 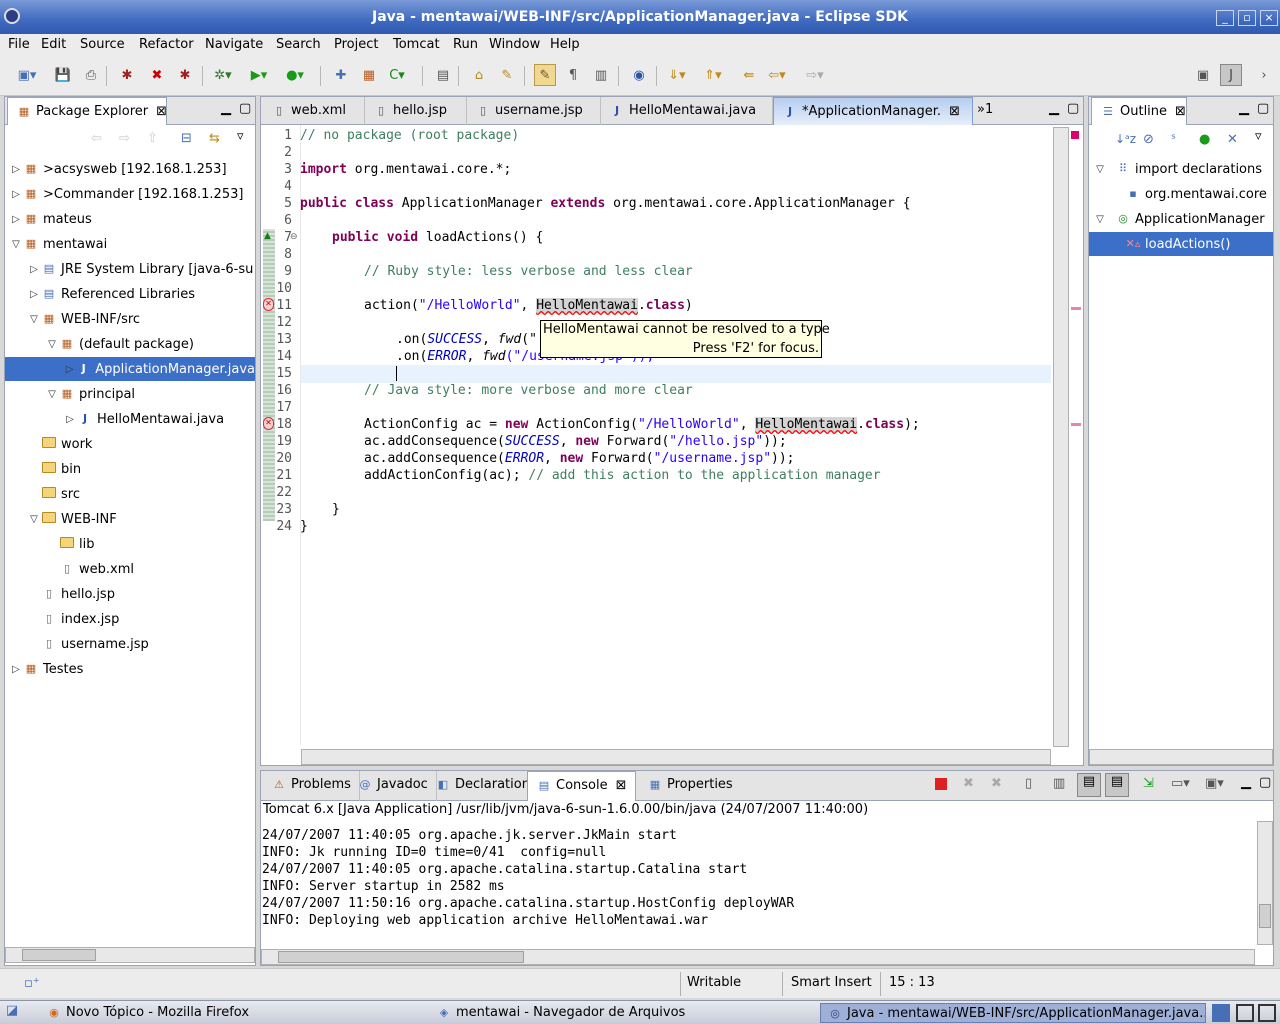 I want to click on new-icon: ▣▾, so click(x=27, y=75).